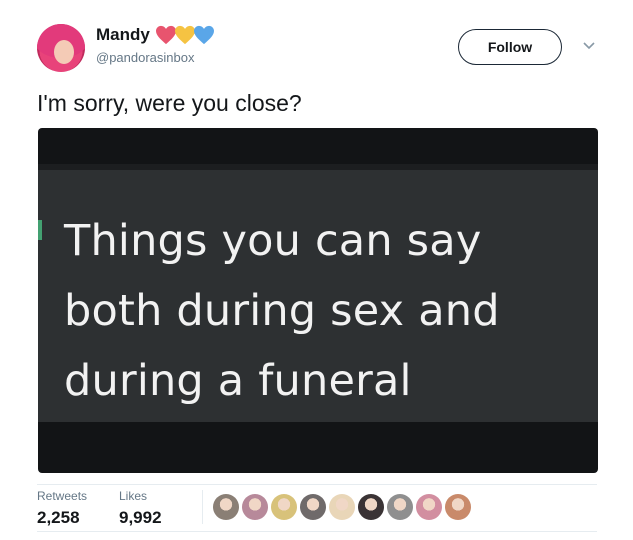 This screenshot has width=633, height=540. What do you see at coordinates (64, 52) in the screenshot?
I see `avatar-face` at bounding box center [64, 52].